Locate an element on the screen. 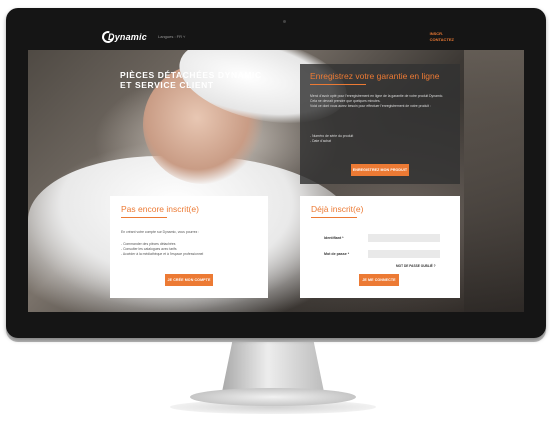 This screenshot has width=550, height=423. password-label: Mot de passe * is located at coordinates (337, 254).